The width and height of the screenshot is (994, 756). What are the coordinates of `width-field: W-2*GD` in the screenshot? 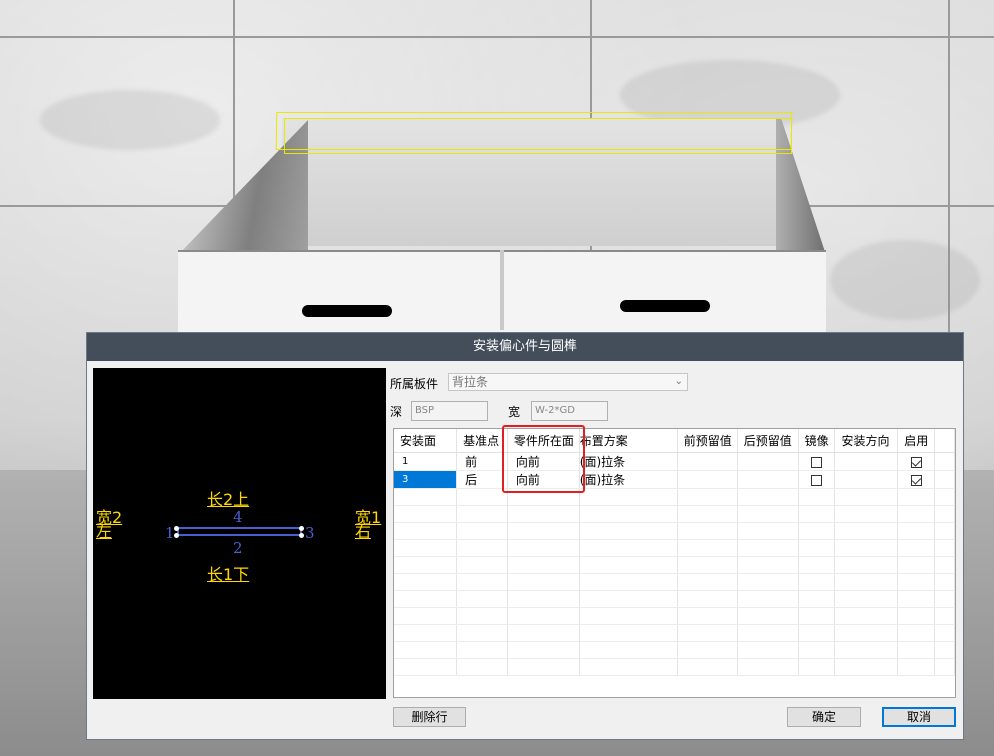 It's located at (569, 411).